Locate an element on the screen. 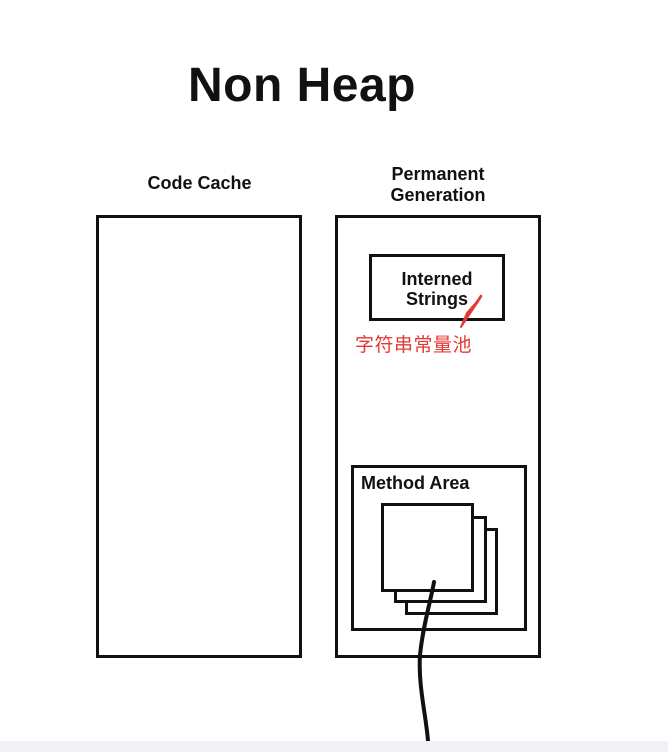 Image resolution: width=668 pixels, height=752 pixels. annotation-arrow-shaft is located at coordinates (472, 308).